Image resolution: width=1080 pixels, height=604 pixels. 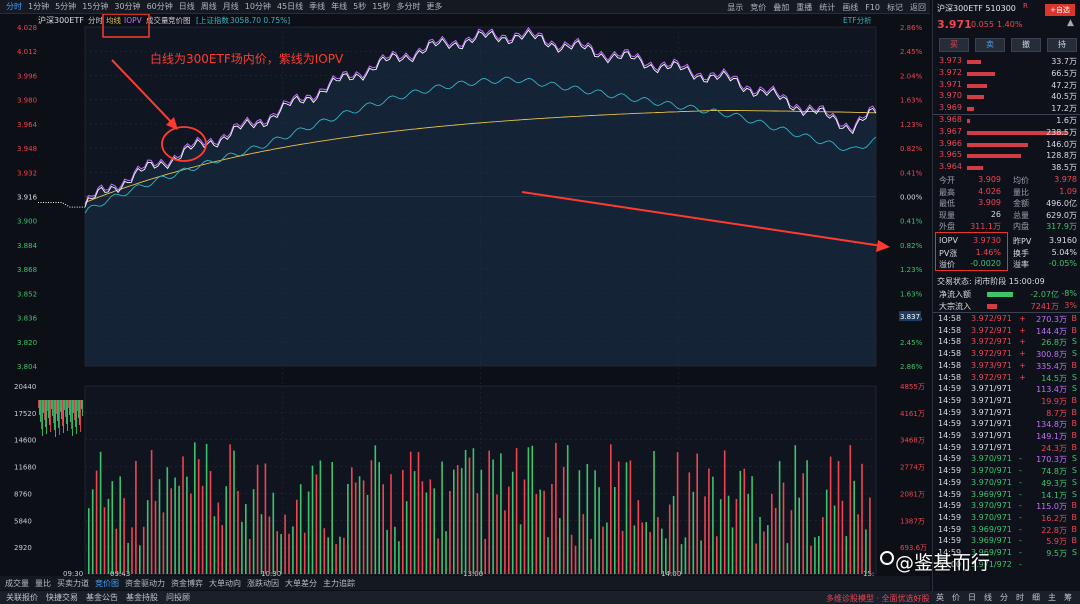 I want to click on period-tab: 周线, so click(x=209, y=6).